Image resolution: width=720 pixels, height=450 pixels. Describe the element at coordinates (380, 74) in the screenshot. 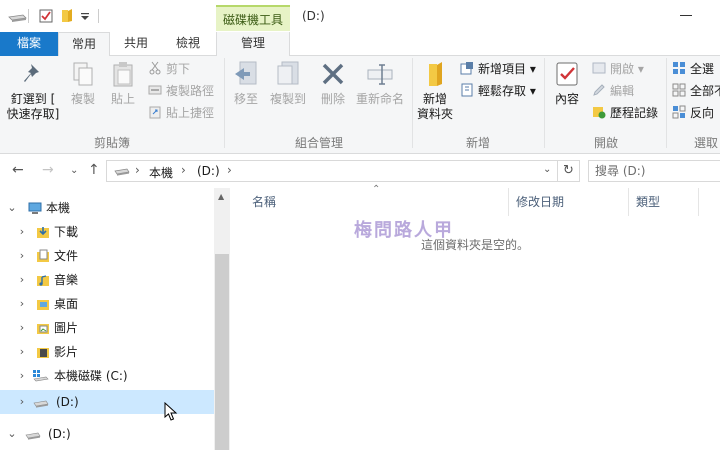

I see `rename-icon` at that location.